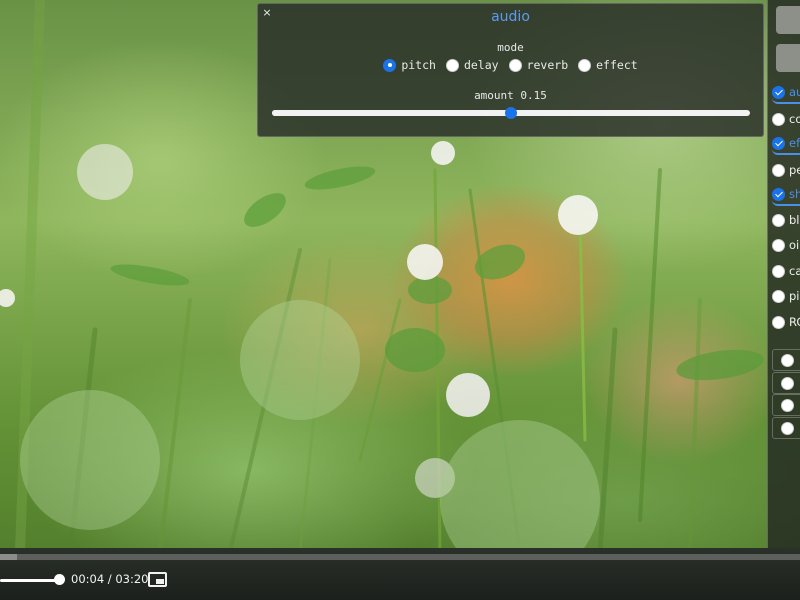  Describe the element at coordinates (481, 65) in the screenshot. I see `mode-option-label: delay` at that location.